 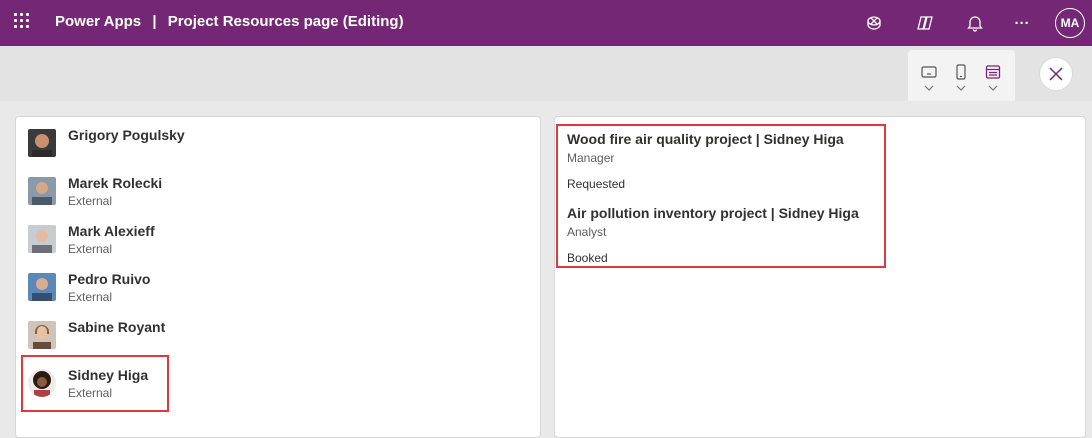 I want to click on editor-toolbar, so click(x=546, y=73).